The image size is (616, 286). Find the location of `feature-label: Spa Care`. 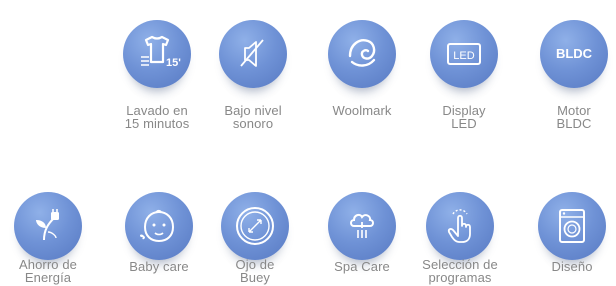

feature-label: Spa Care is located at coordinates (362, 266).